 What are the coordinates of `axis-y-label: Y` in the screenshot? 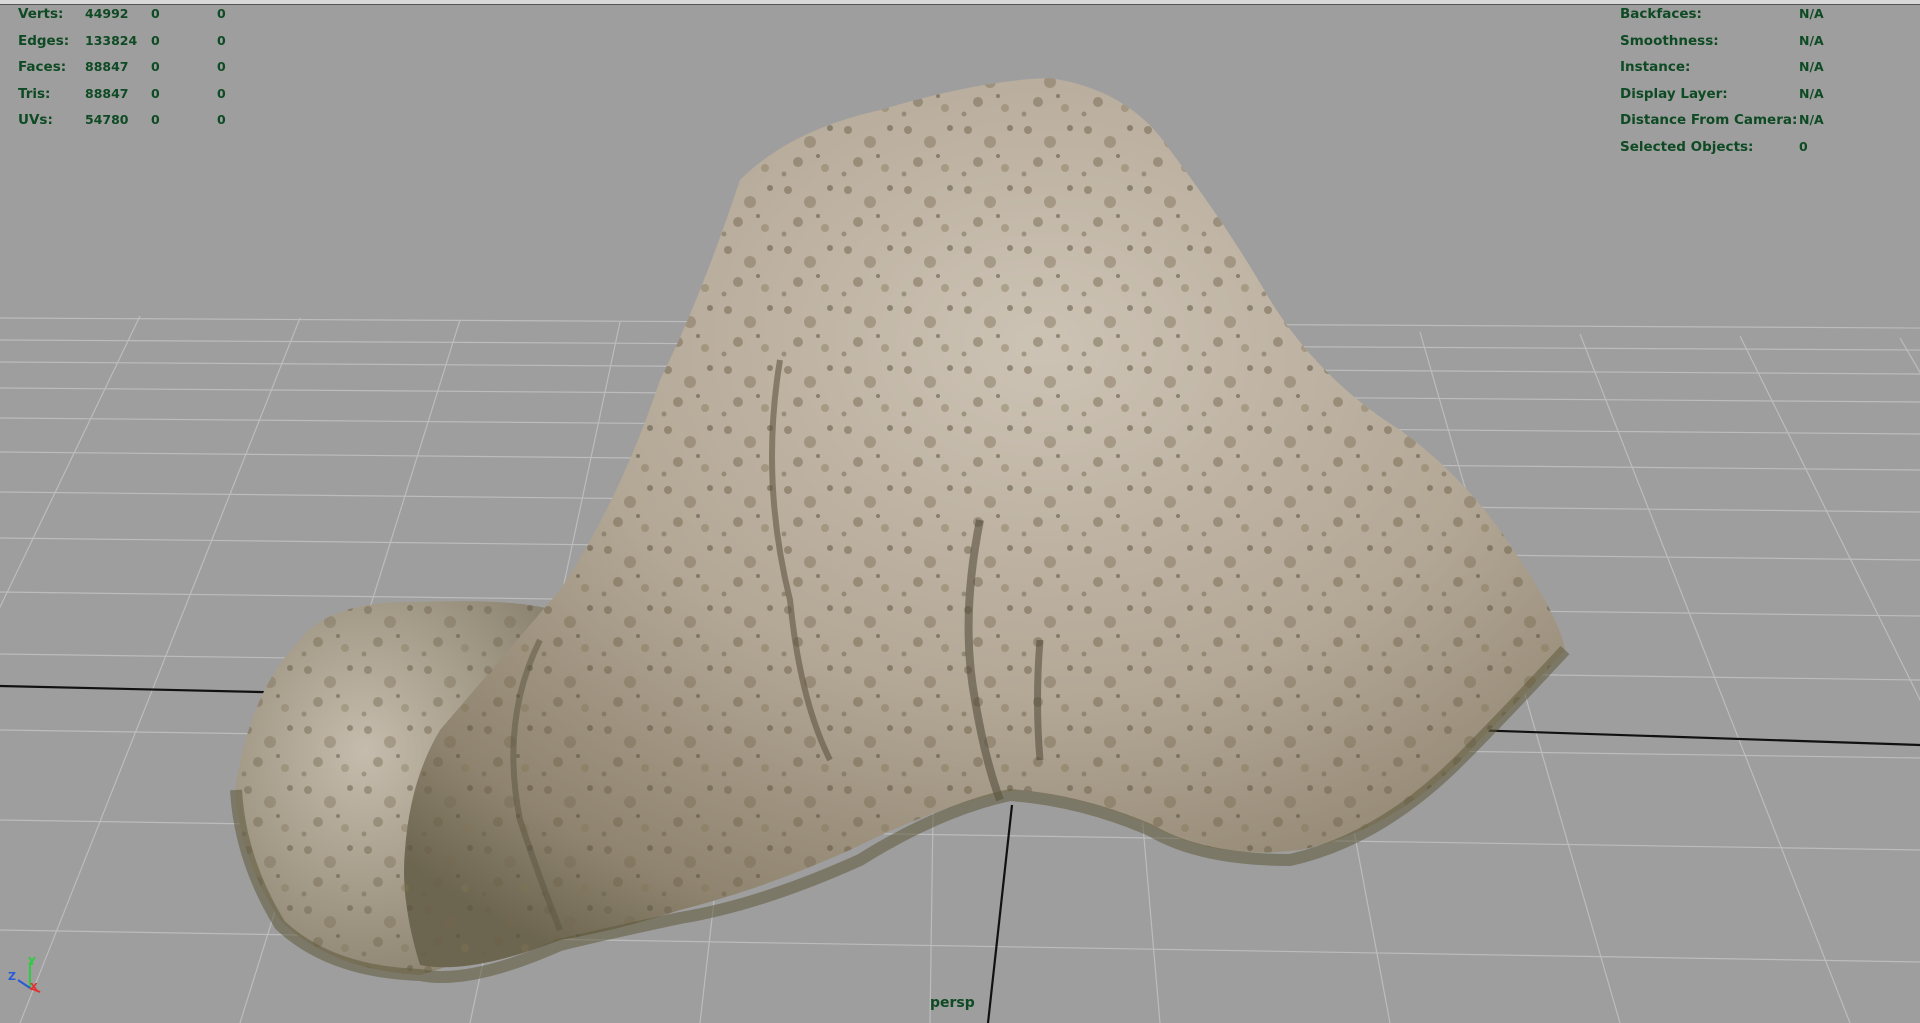 It's located at (32, 961).